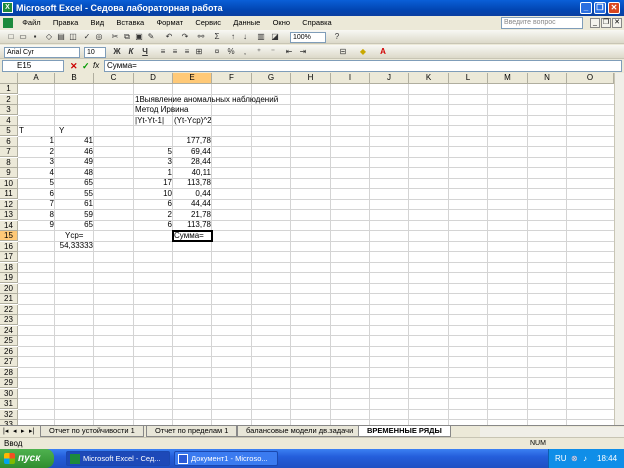 The height and width of the screenshot is (468, 624). I want to click on row-header-30: 30, so click(9, 393).